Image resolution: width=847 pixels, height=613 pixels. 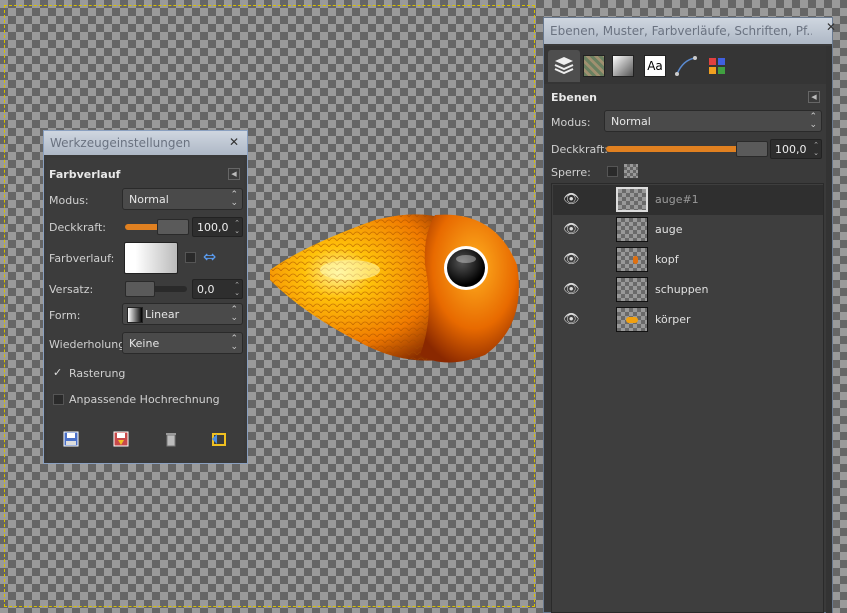 I want to click on palette-icon, so click(x=717, y=66).